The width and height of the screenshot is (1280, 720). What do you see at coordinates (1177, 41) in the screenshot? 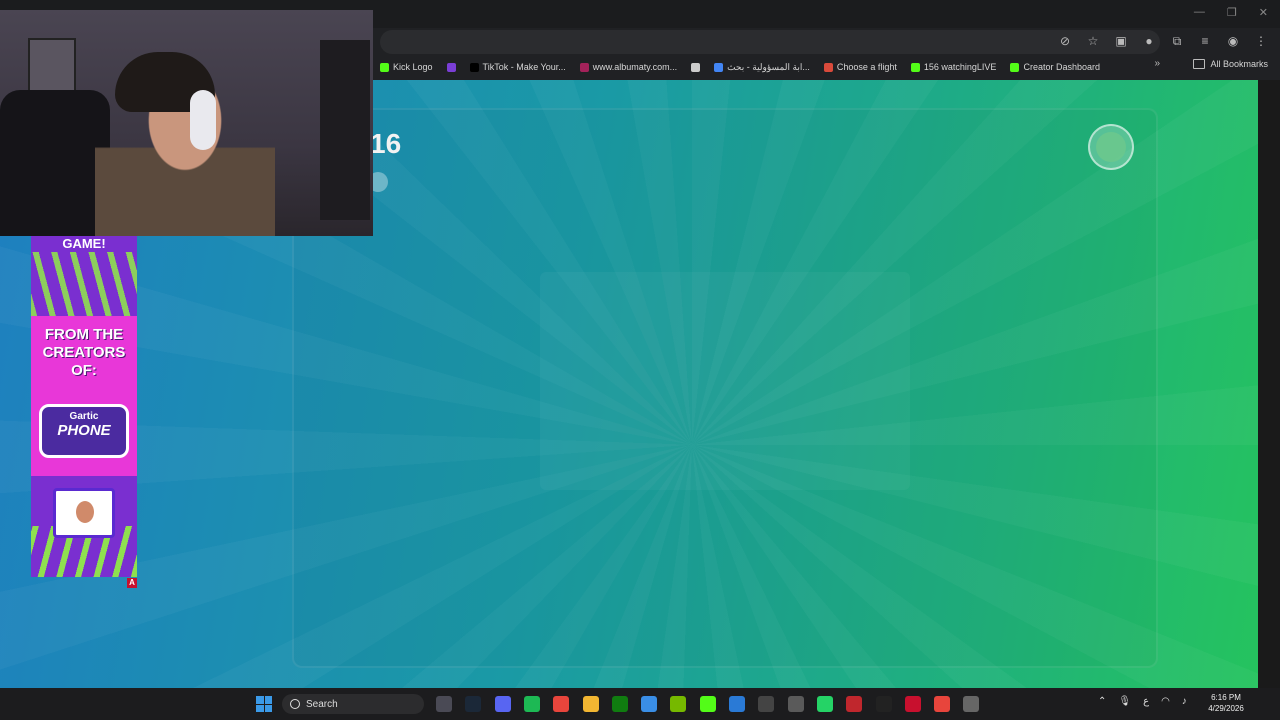
I see `puzzle-icon: ⧉` at bounding box center [1177, 41].